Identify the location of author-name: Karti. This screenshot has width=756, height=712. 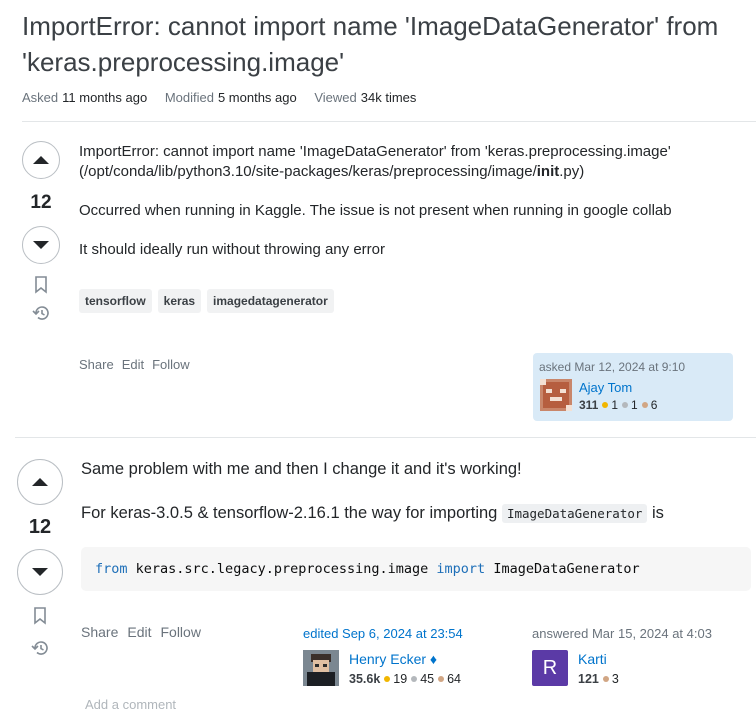
(592, 659).